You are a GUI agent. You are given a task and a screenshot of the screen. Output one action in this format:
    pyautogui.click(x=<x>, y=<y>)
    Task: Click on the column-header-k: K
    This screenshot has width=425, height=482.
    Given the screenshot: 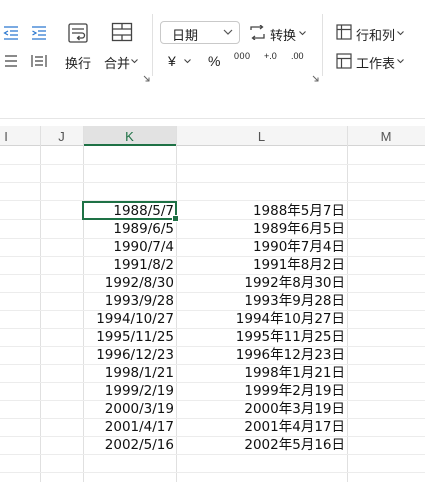 What is the action you would take?
    pyautogui.click(x=129, y=136)
    